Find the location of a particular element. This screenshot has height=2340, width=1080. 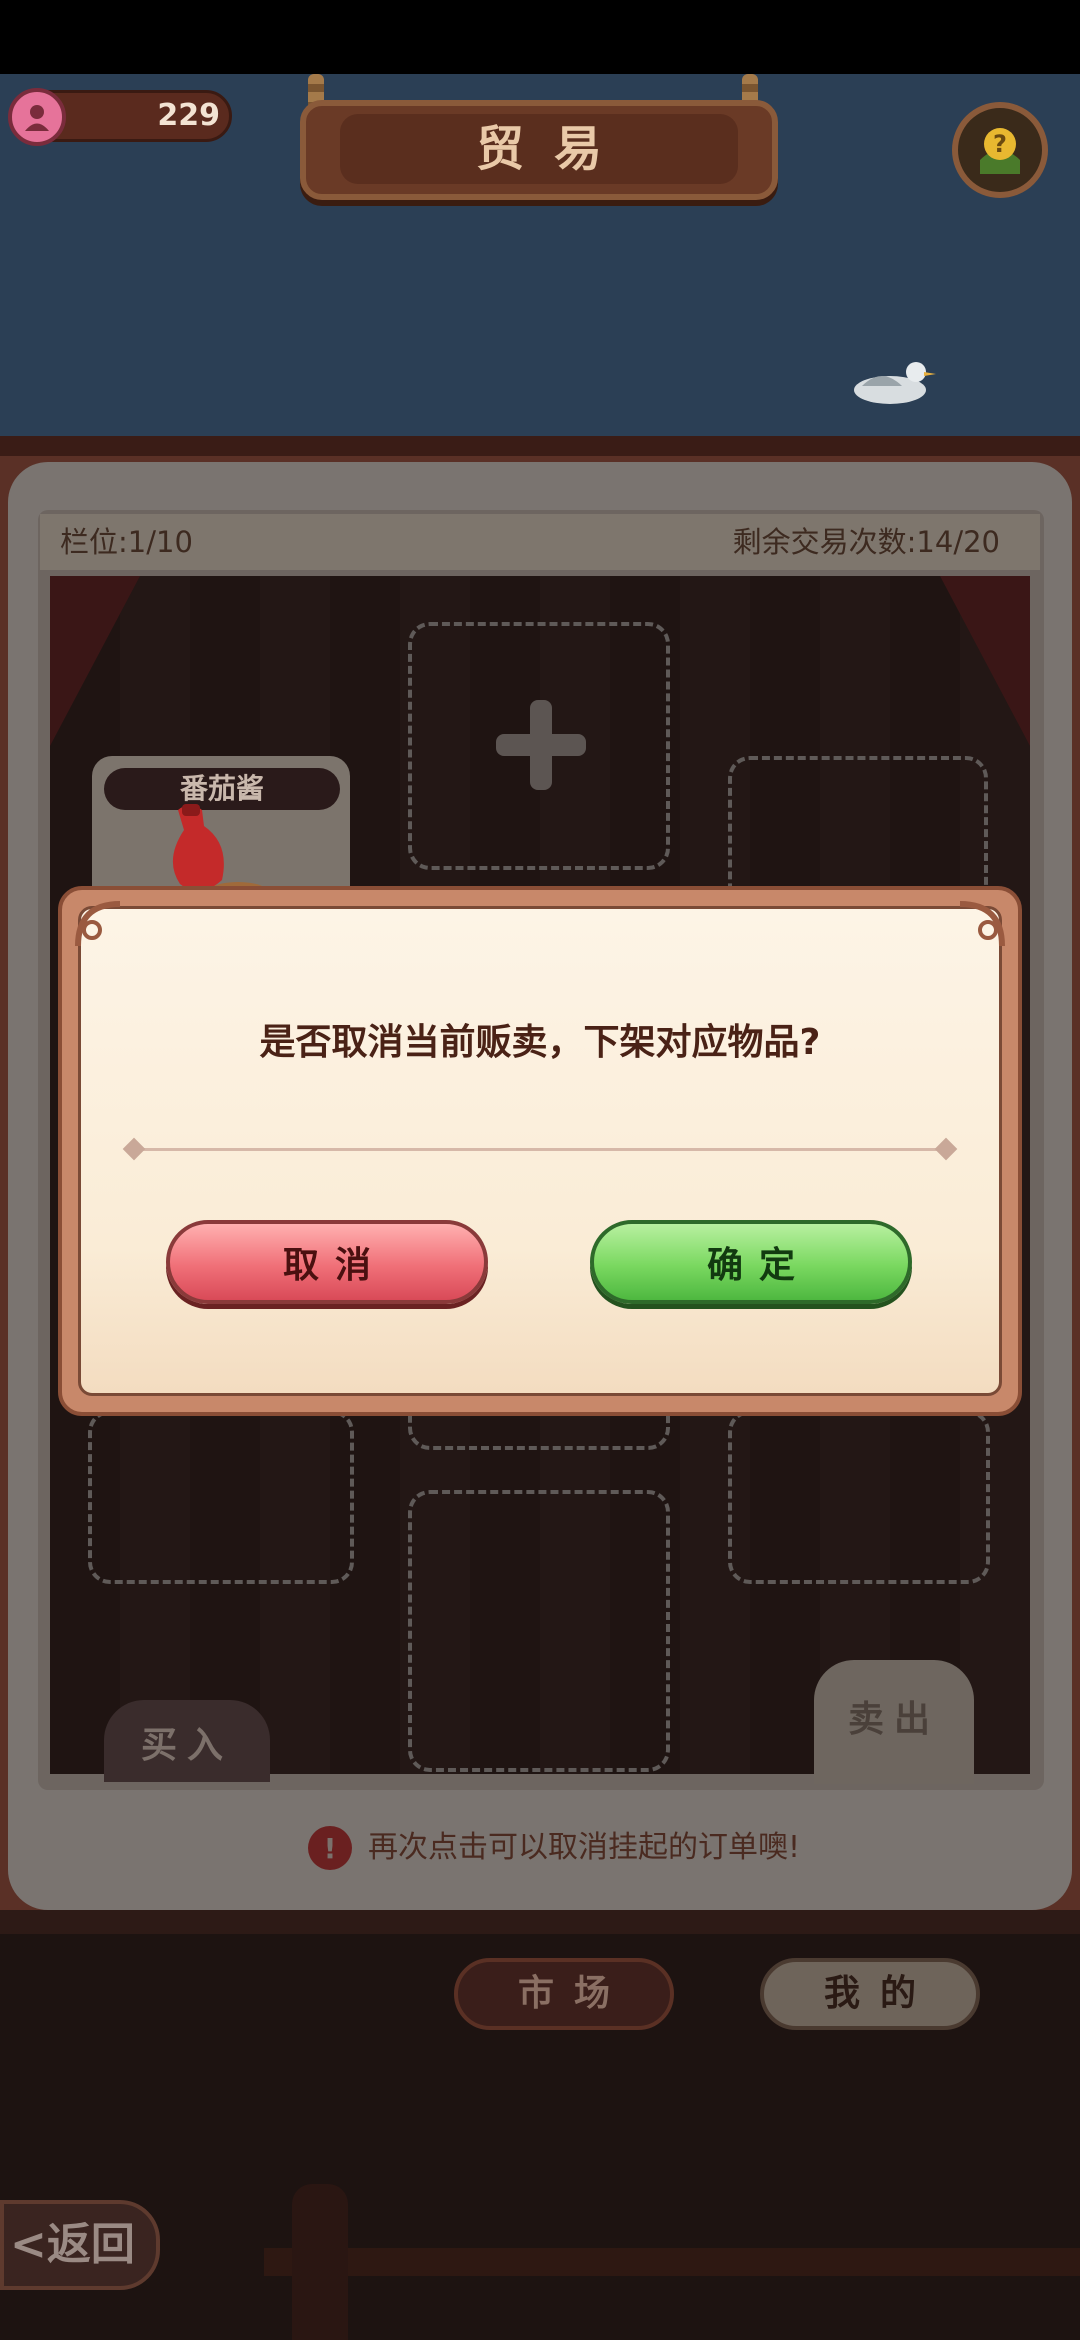

confirm-button: 确定 is located at coordinates (751, 1262).